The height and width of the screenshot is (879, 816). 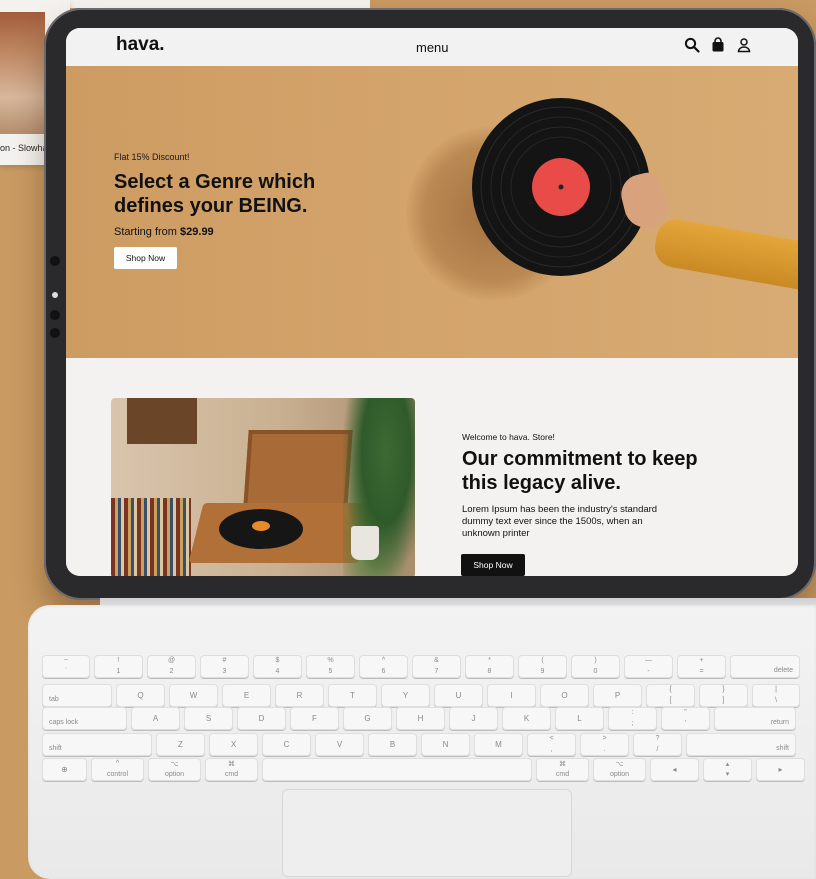 I want to click on keyboard-key: ▴ ▾, so click(x=727, y=769).